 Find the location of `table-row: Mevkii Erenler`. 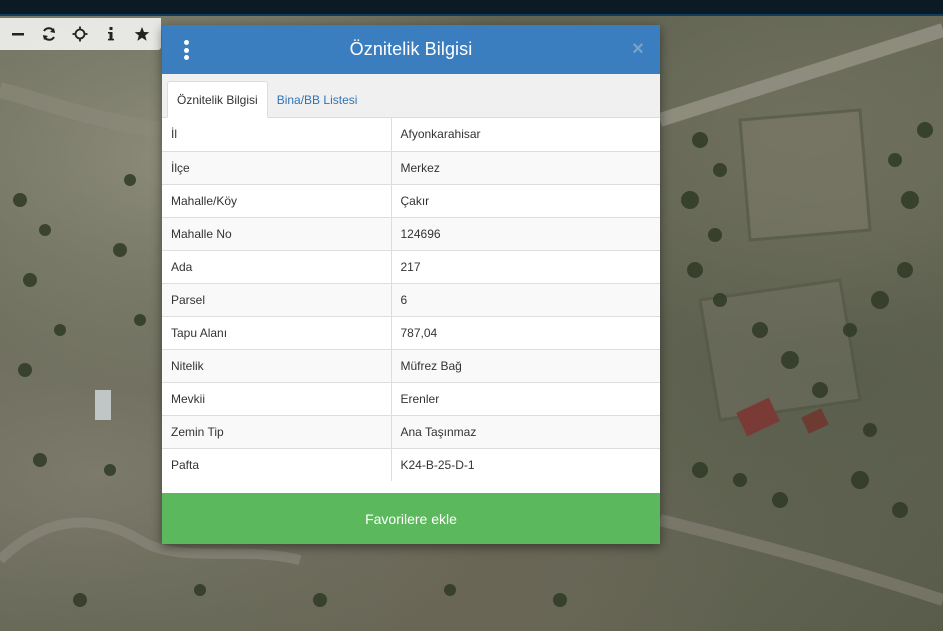

table-row: Mevkii Erenler is located at coordinates (411, 399).